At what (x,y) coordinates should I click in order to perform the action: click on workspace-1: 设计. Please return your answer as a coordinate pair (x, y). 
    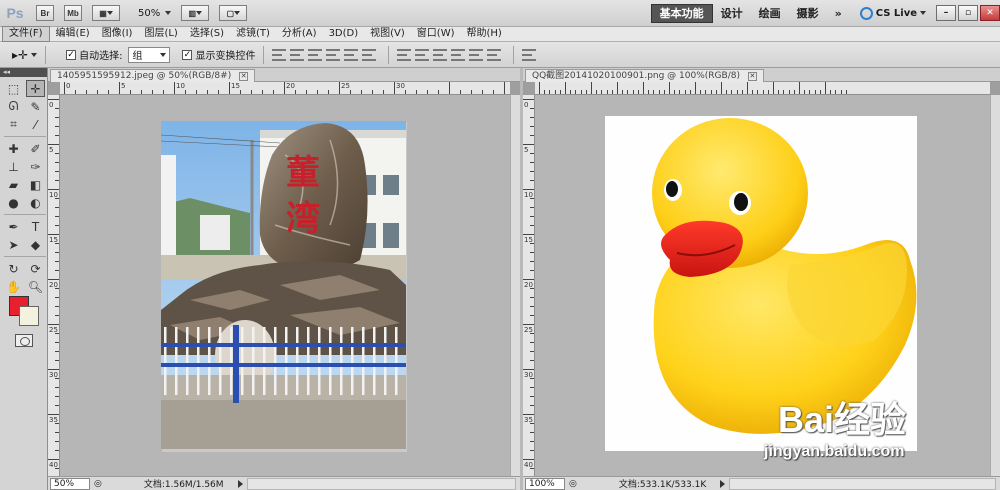
    Looking at the image, I should click on (732, 13).